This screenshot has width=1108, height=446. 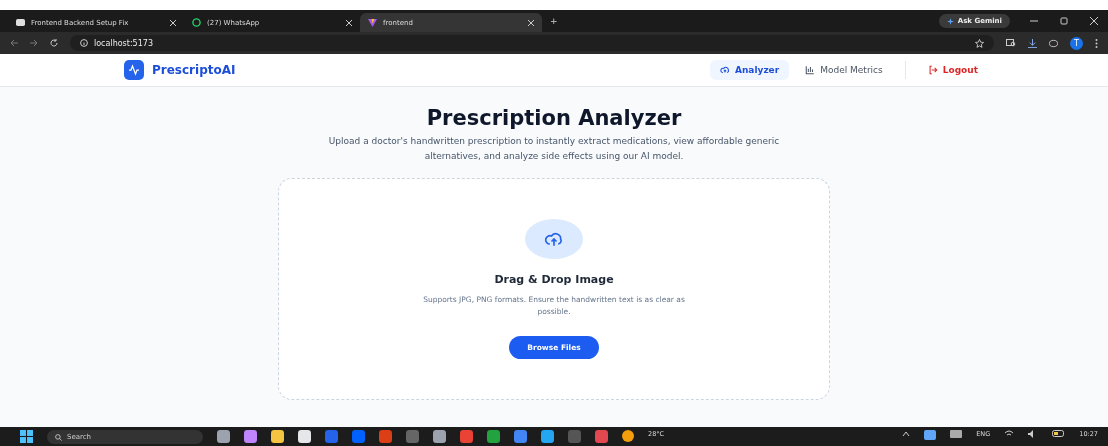 I want to click on nav-tab: Analyzer, so click(x=750, y=70).